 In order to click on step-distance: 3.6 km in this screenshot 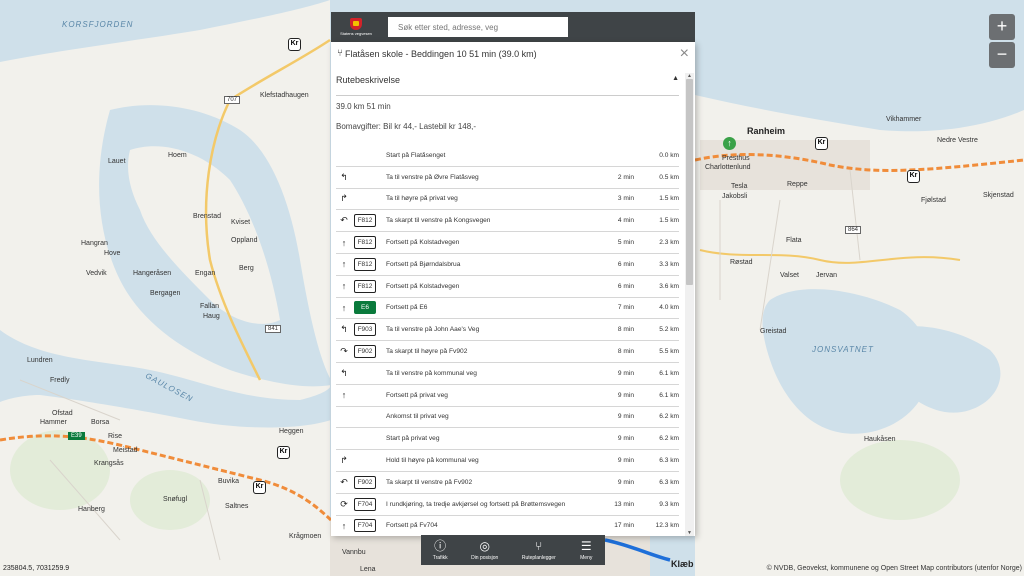, I will do `click(669, 286)`.